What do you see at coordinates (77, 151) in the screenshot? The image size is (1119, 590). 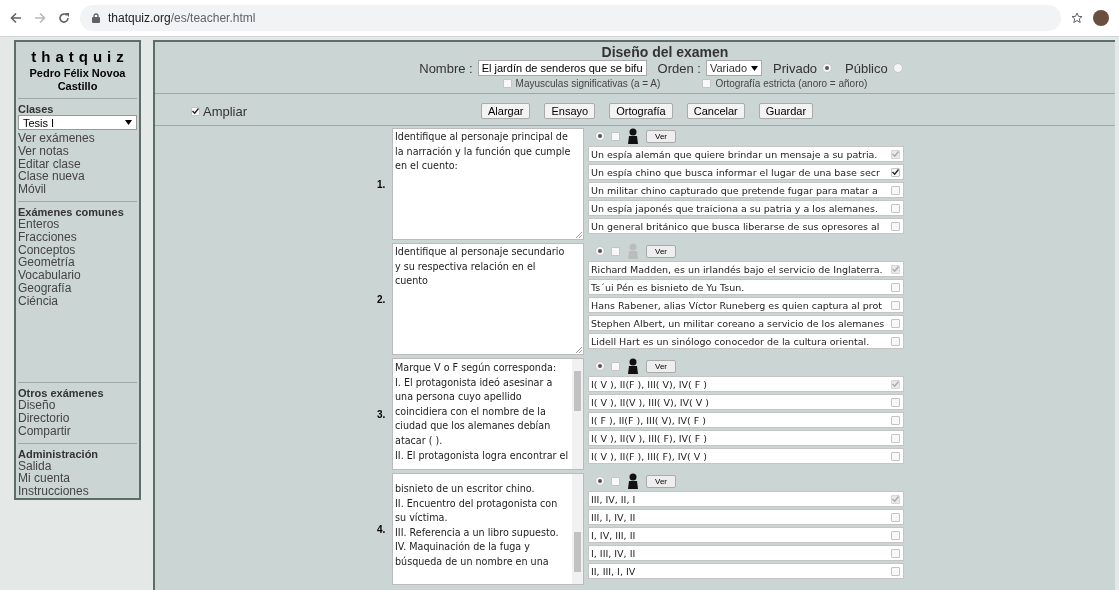 I see `sidebar-link: Ver notas` at bounding box center [77, 151].